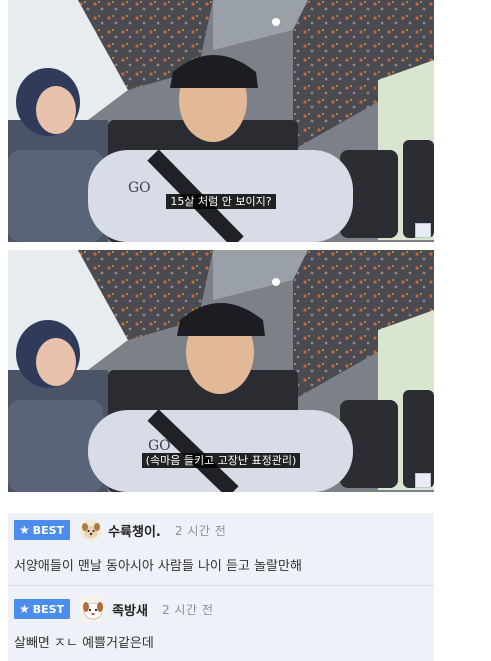 The width and height of the screenshot is (491, 661). What do you see at coordinates (134, 530) in the screenshot?
I see `nickname: 수륙챙이.` at bounding box center [134, 530].